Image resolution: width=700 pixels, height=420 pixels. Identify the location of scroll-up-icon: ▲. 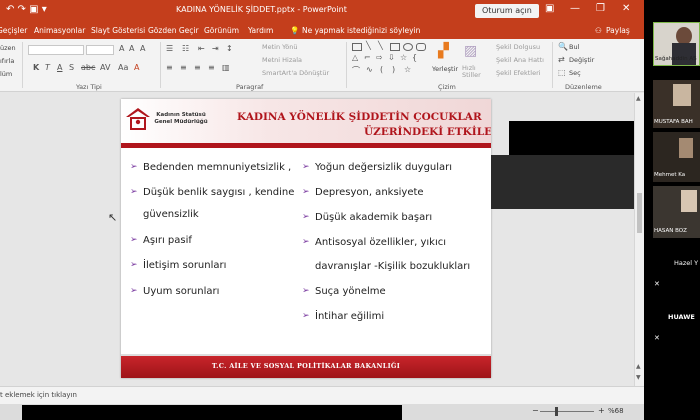
(638, 98).